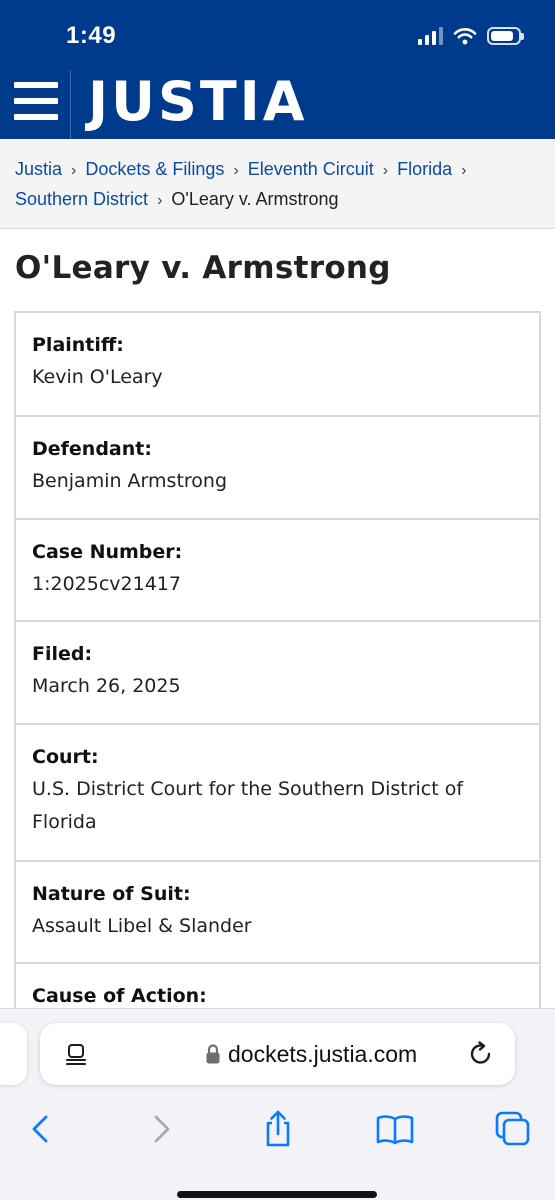 The width and height of the screenshot is (555, 1200). What do you see at coordinates (106, 584) in the screenshot?
I see `field-value: 1:2025cv21417` at bounding box center [106, 584].